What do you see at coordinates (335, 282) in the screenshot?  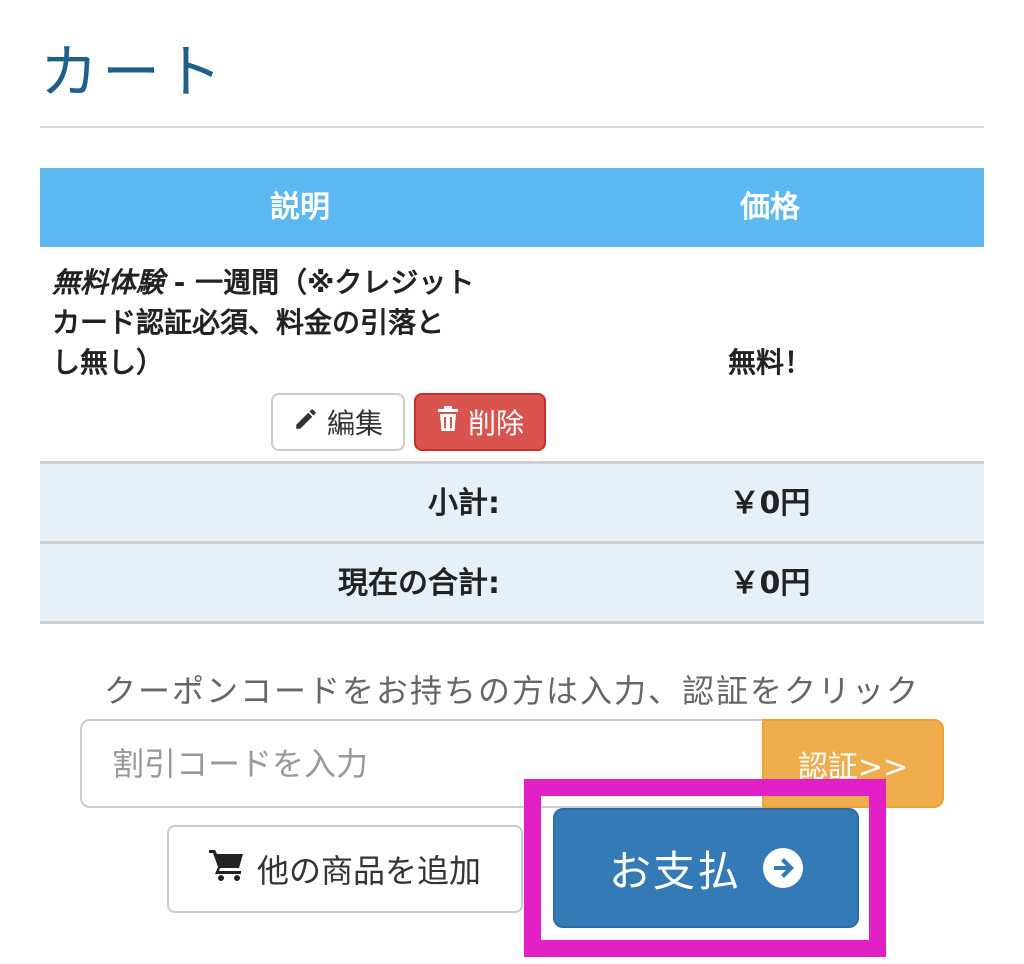 I see `item-desc-line1: 一週間（※クレジット` at bounding box center [335, 282].